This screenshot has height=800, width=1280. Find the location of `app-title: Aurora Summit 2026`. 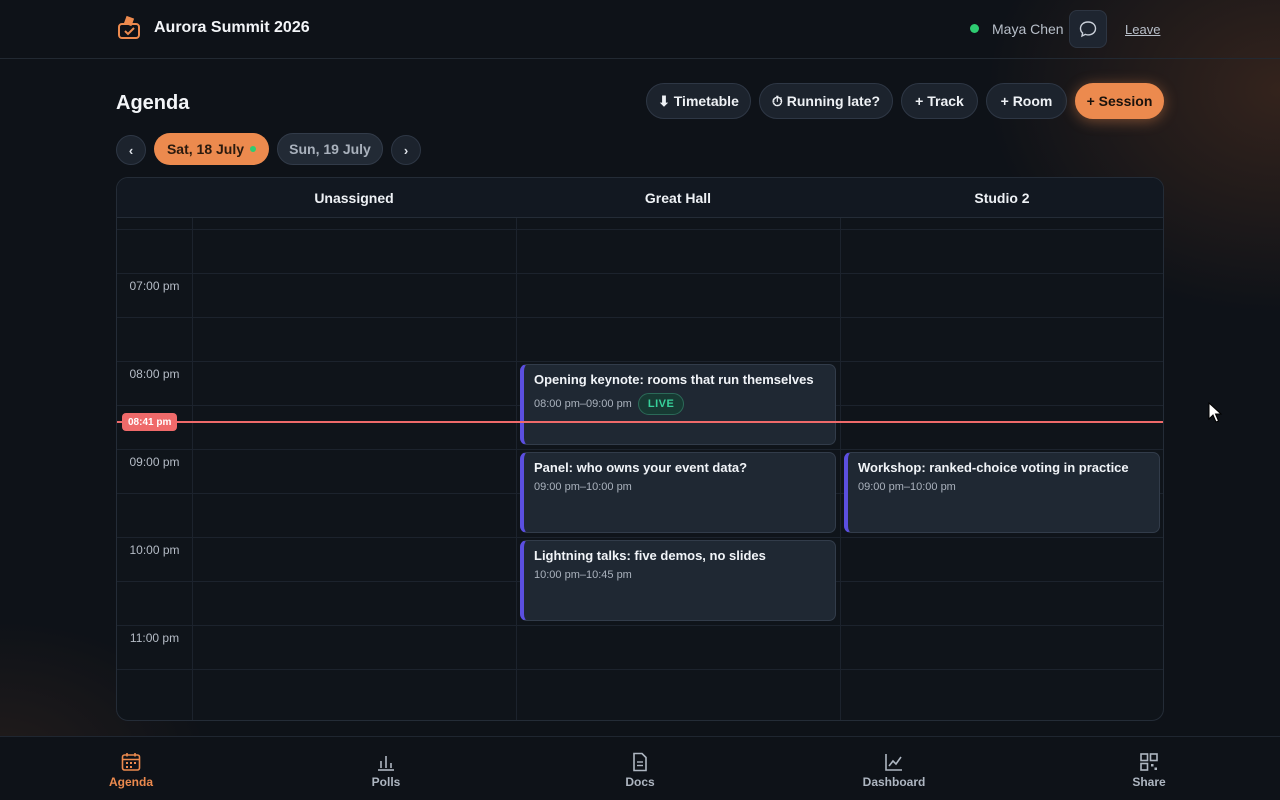

app-title: Aurora Summit 2026 is located at coordinates (232, 27).